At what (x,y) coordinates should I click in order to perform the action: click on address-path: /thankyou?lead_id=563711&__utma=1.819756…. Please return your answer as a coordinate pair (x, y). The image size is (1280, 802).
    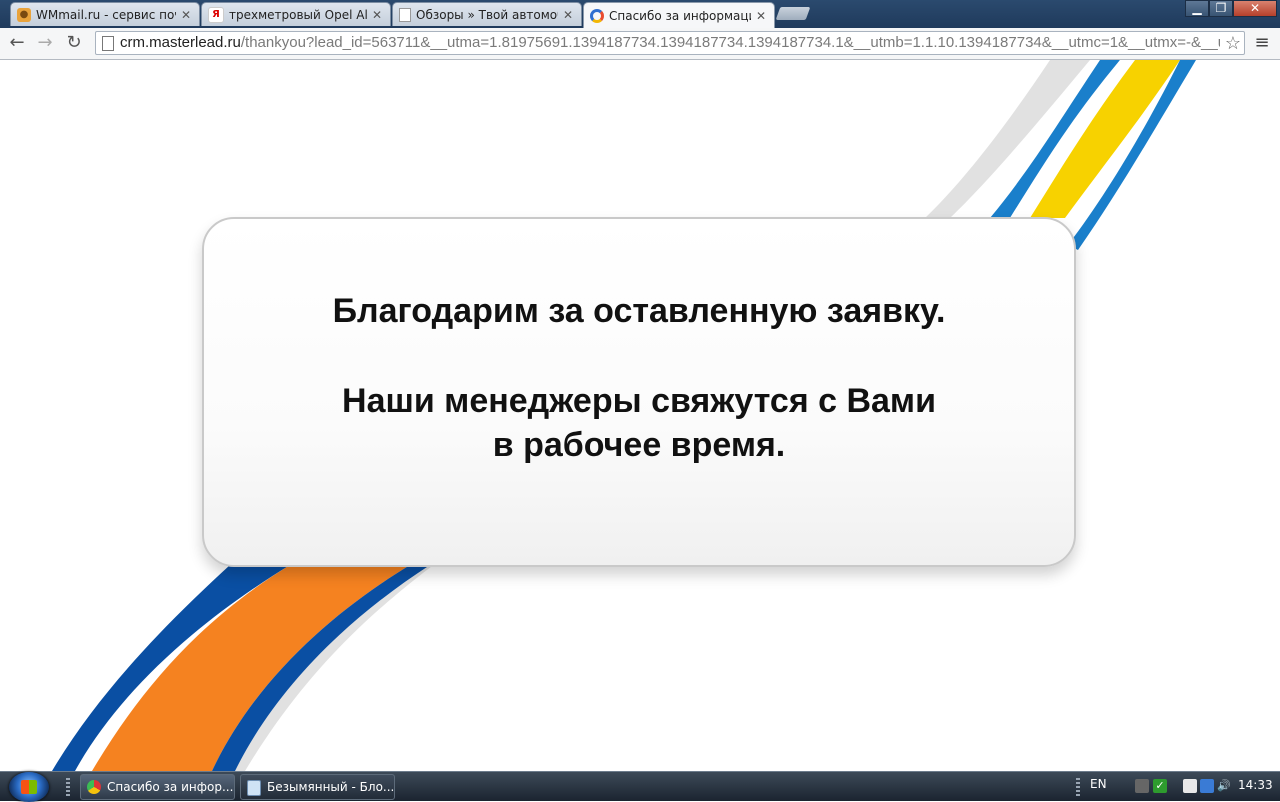
    Looking at the image, I should click on (730, 42).